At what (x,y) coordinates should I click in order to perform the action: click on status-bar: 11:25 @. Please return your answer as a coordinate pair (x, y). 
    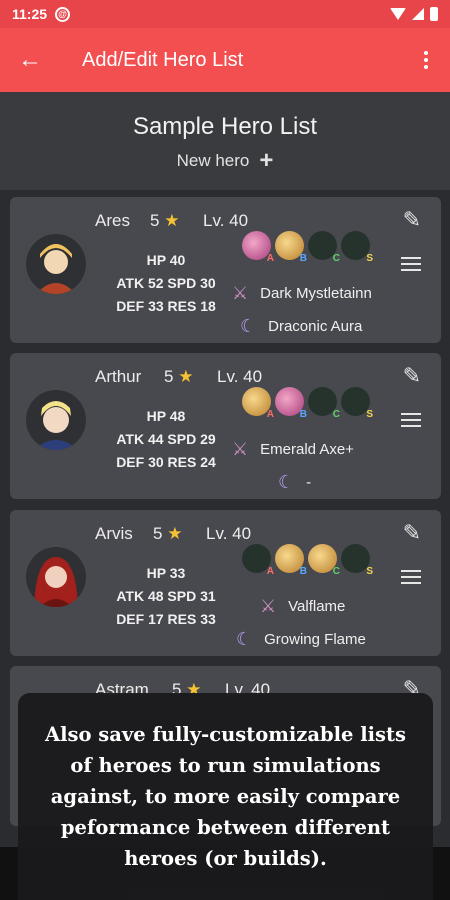
    Looking at the image, I should click on (225, 14).